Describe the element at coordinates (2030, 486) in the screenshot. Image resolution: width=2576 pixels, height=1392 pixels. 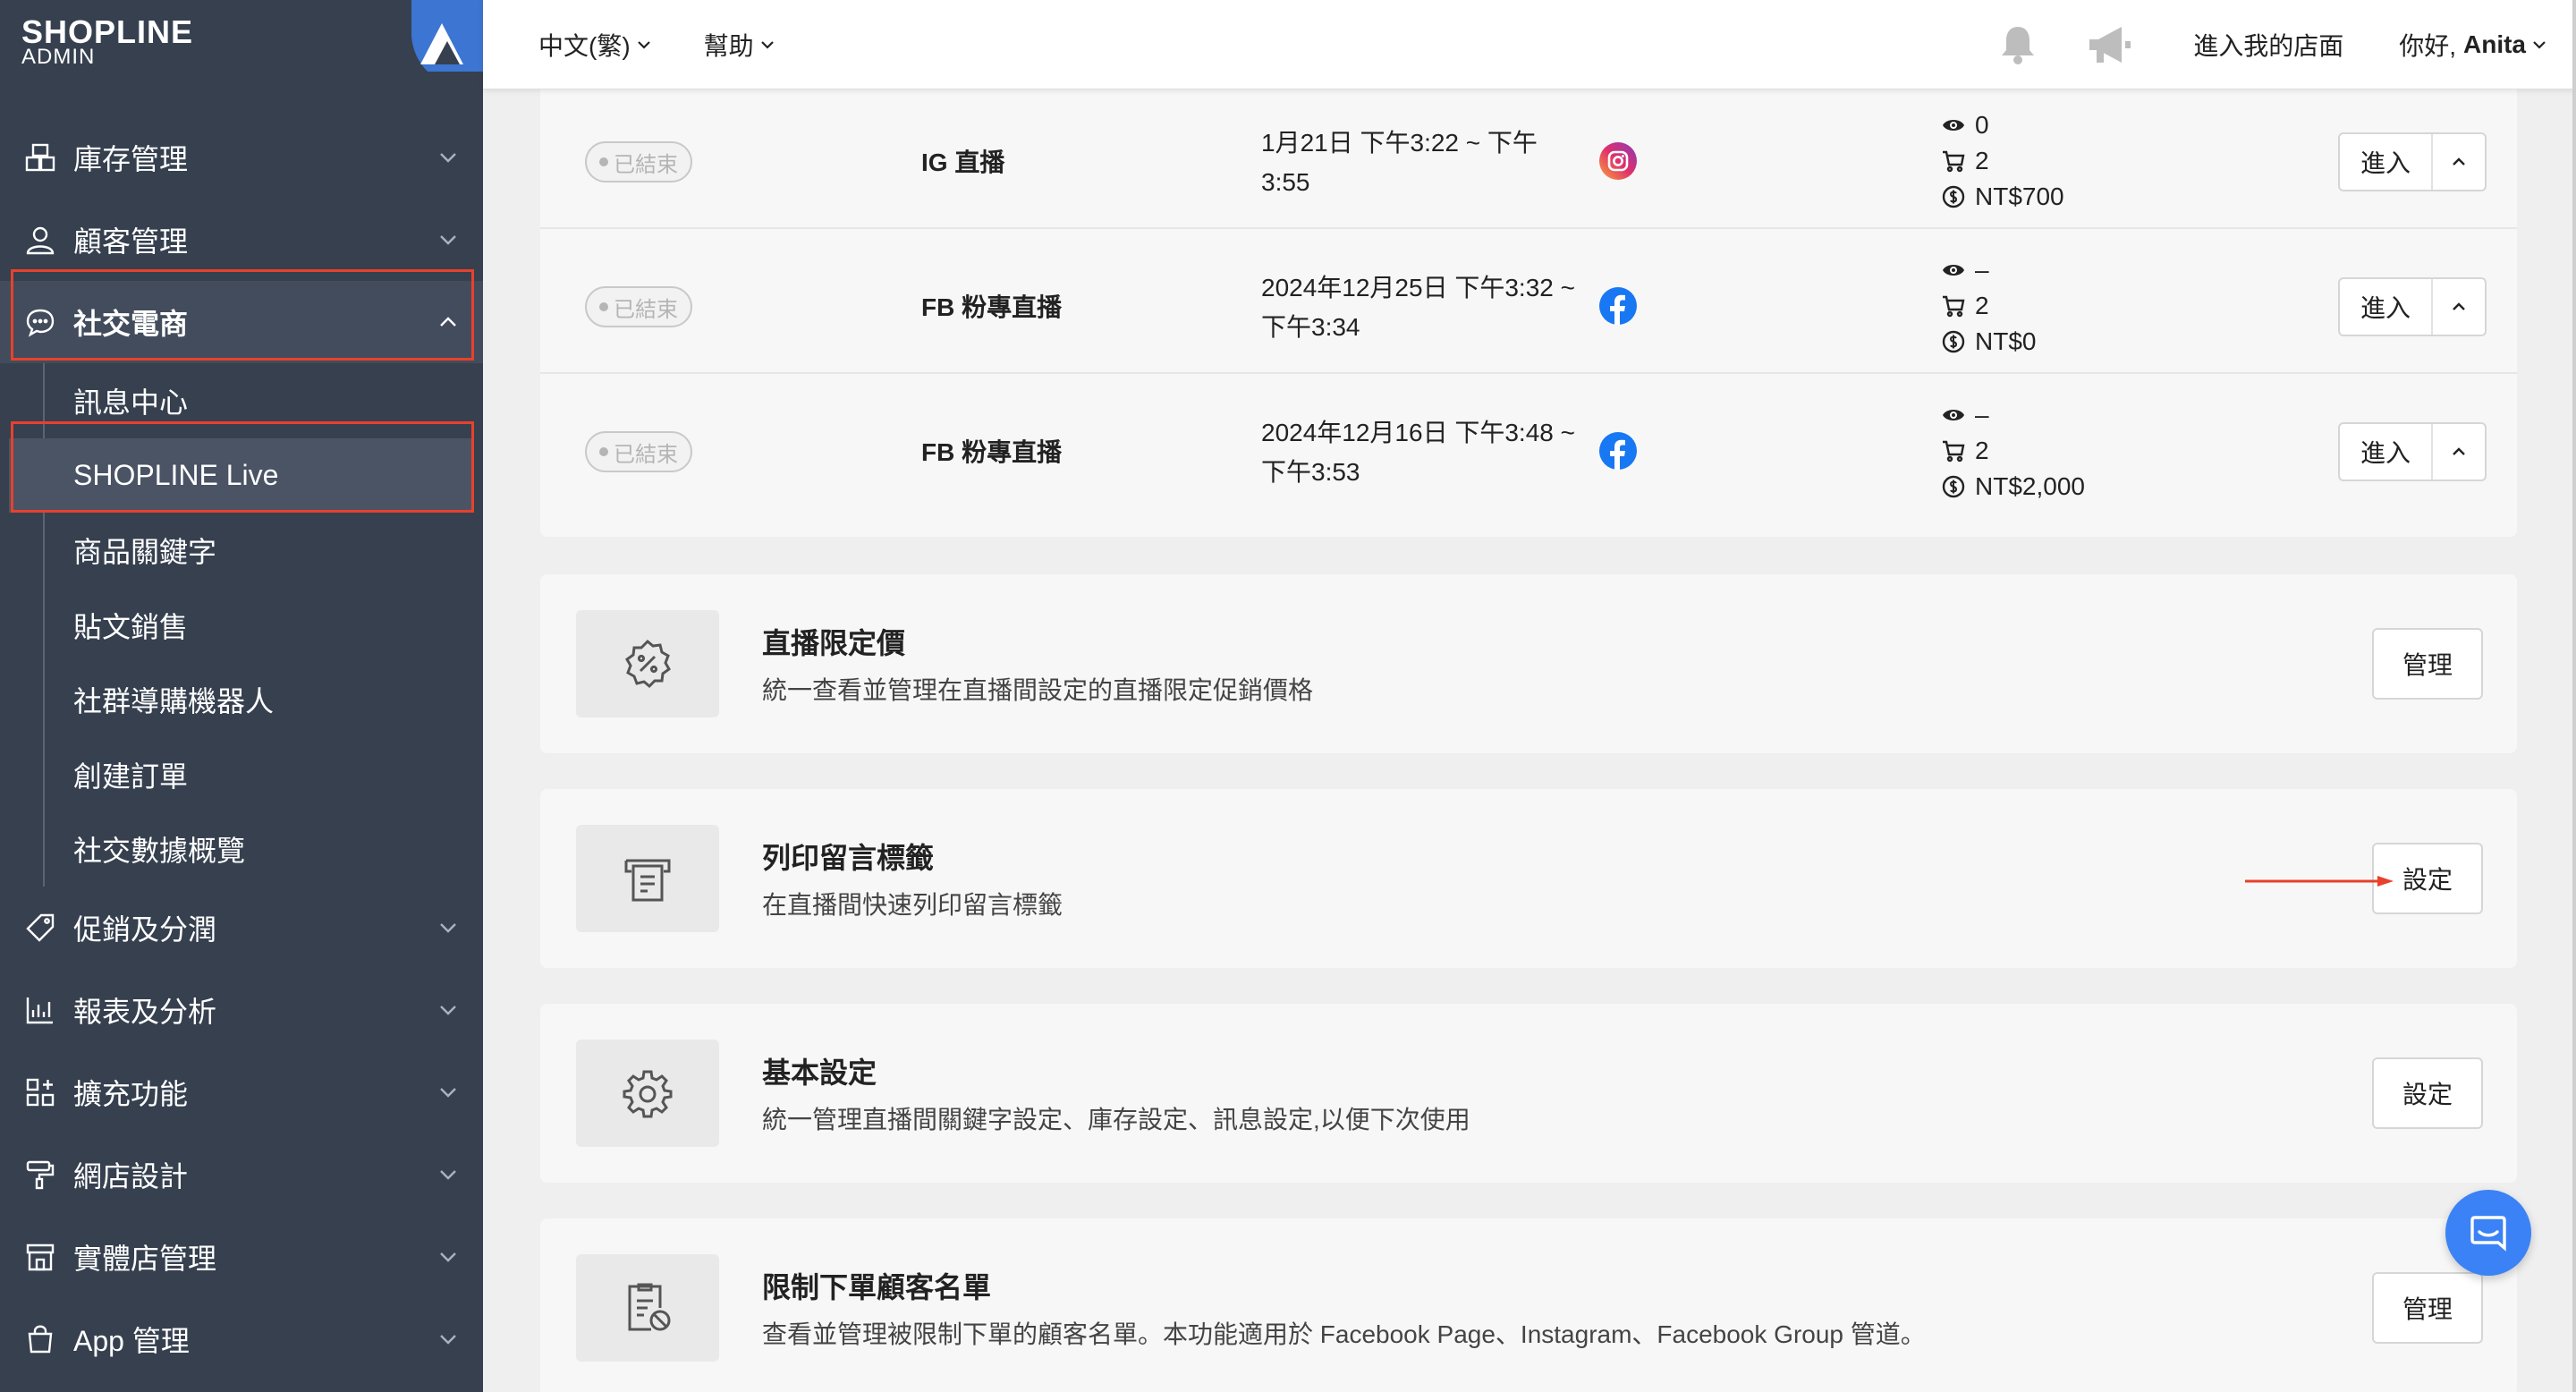
I see `revenue: NT$2,000` at that location.